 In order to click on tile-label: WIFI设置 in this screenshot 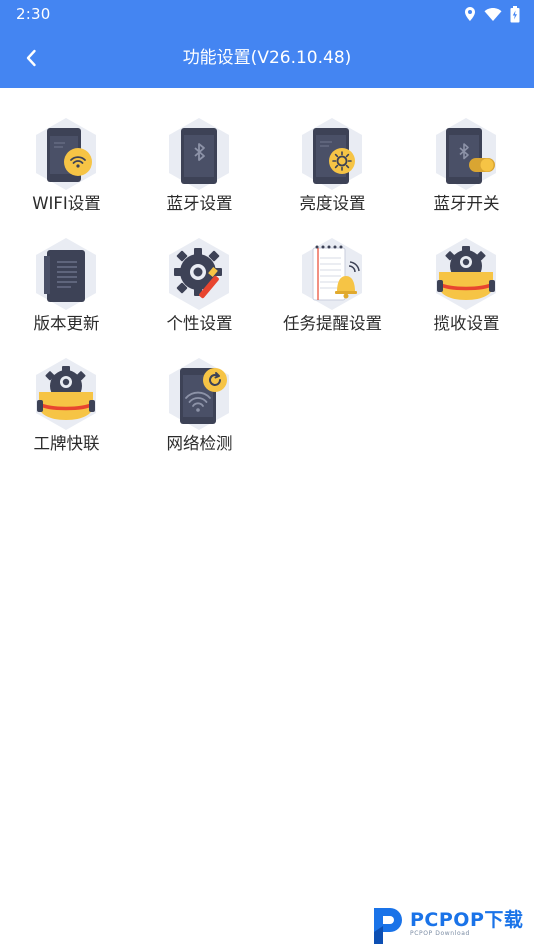, I will do `click(66, 203)`.